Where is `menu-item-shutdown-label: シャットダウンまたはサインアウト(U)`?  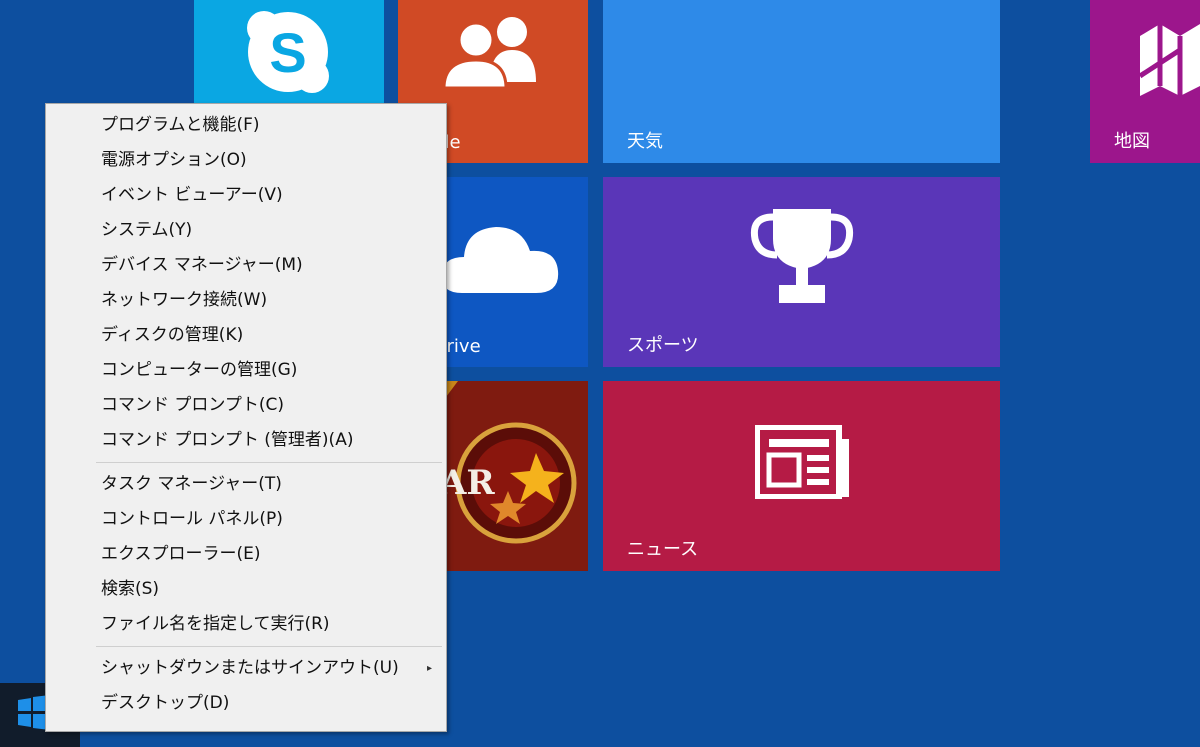
menu-item-shutdown-label: シャットダウンまたはサインアウト(U) is located at coordinates (250, 668).